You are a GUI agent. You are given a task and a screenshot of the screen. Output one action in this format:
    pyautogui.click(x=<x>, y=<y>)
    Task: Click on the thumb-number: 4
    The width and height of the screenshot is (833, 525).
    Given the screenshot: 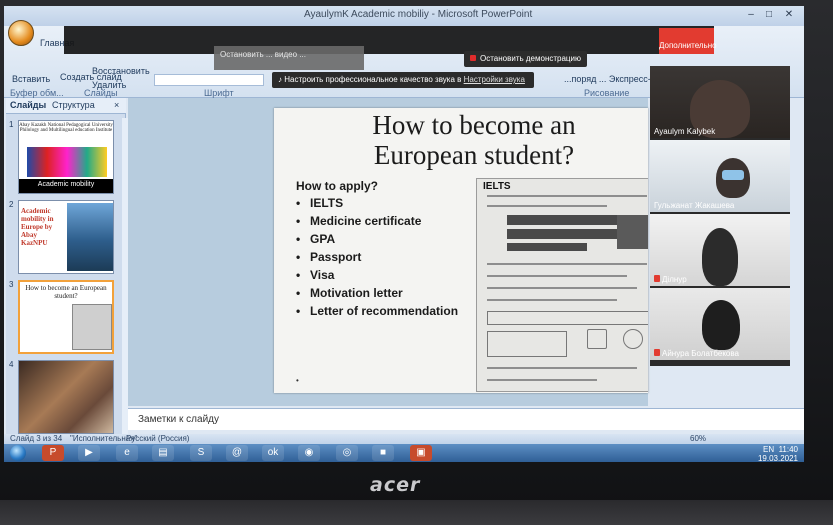 What is the action you would take?
    pyautogui.click(x=11, y=364)
    